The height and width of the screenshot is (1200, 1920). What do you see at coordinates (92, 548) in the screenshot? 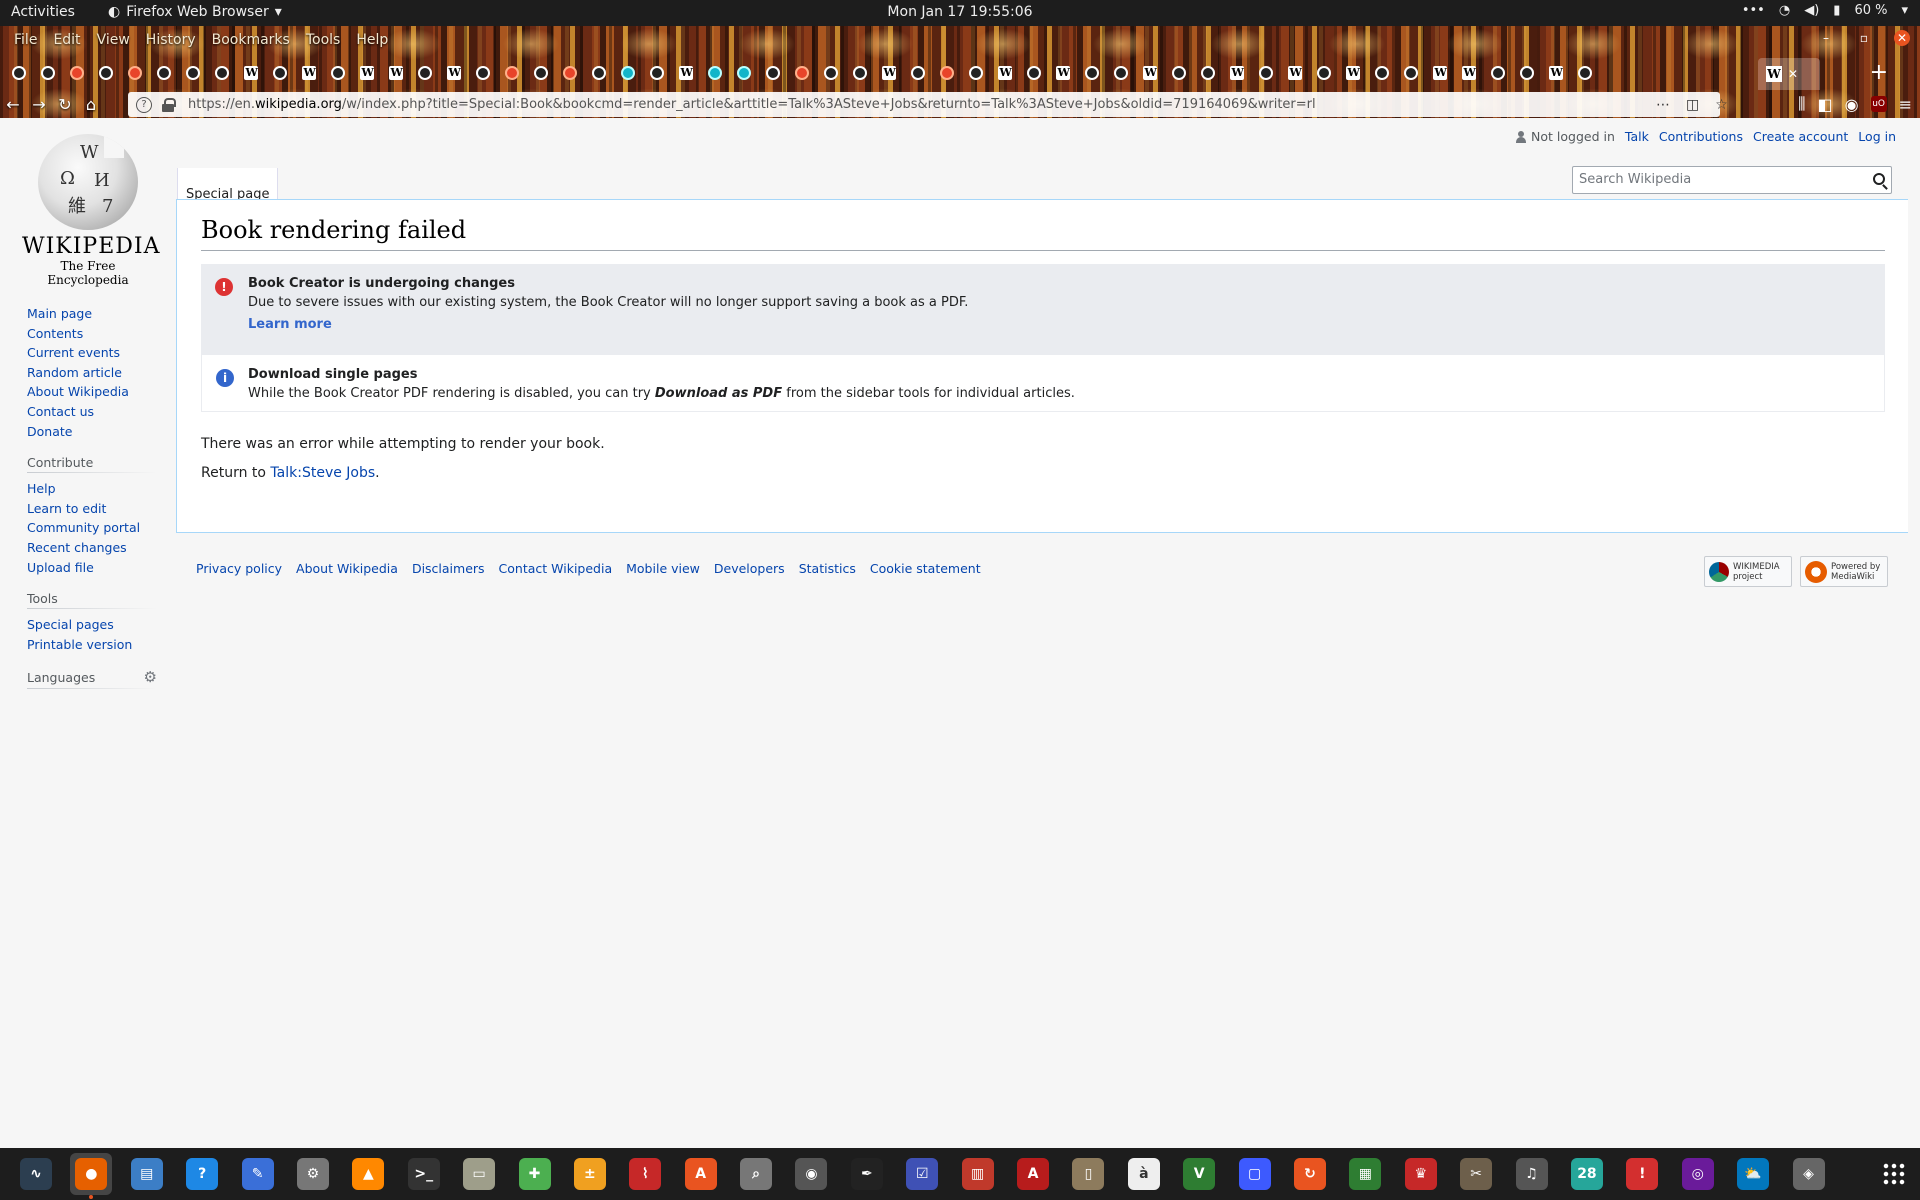
I see `sidebar-item-recent-changes: Recent changes` at bounding box center [92, 548].